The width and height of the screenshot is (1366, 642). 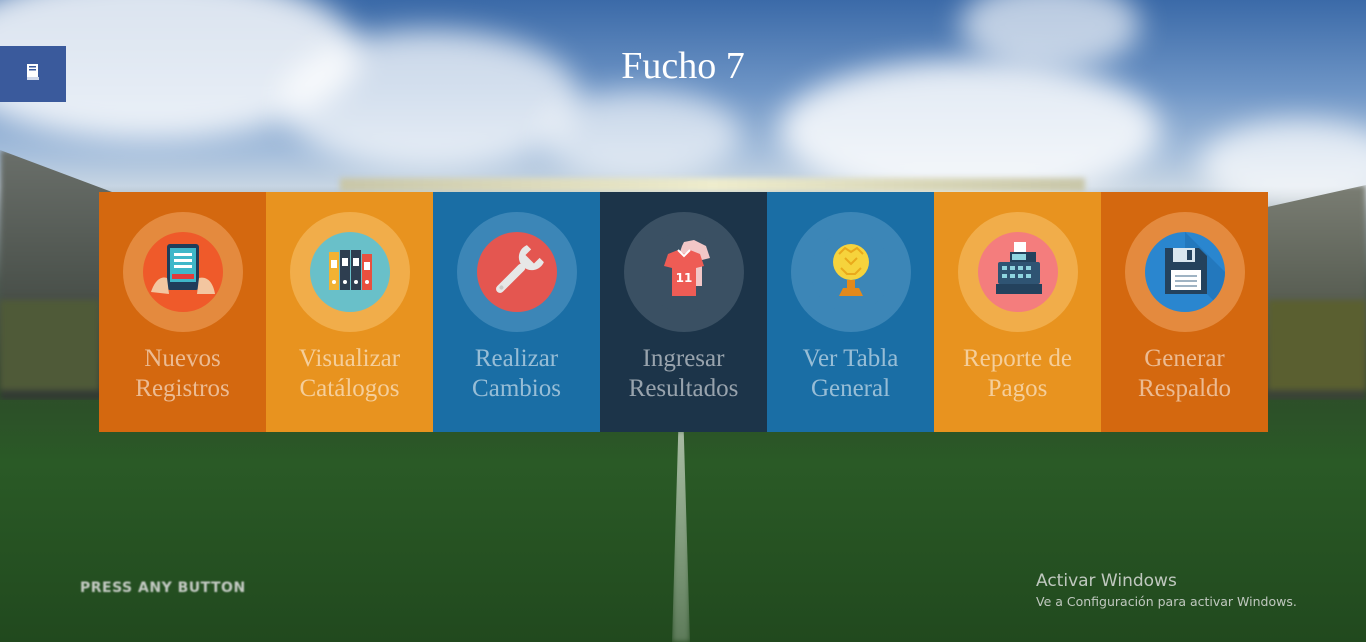 What do you see at coordinates (182, 373) in the screenshot?
I see `tile-label: Nuevos Registros` at bounding box center [182, 373].